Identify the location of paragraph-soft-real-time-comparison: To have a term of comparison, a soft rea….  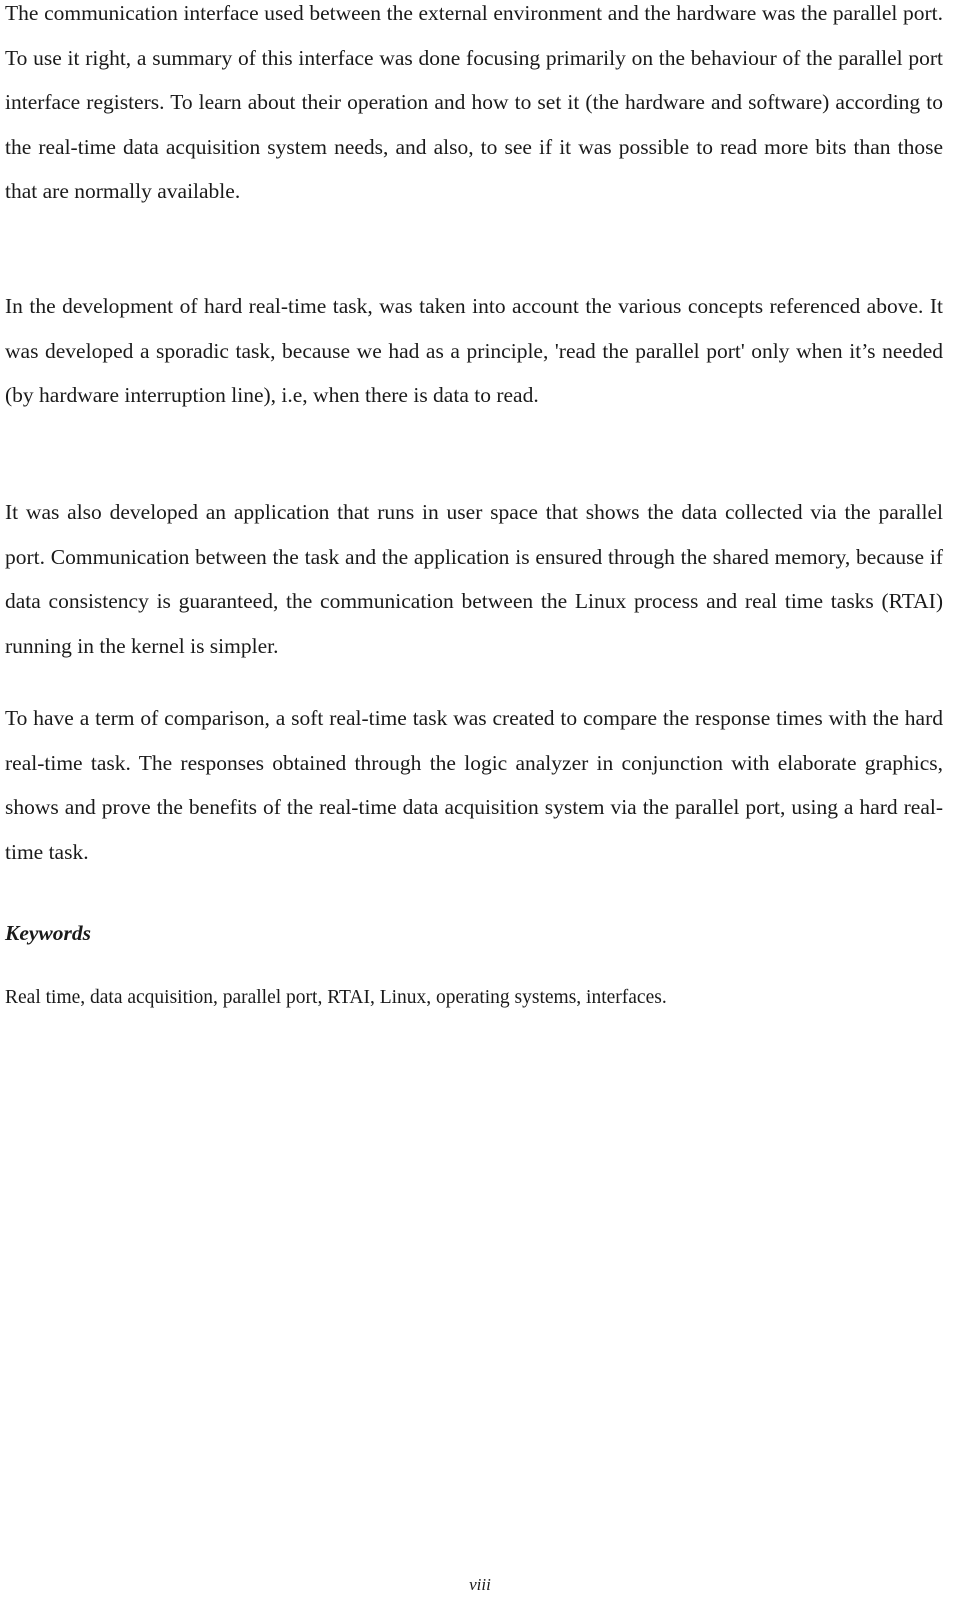
(474, 785).